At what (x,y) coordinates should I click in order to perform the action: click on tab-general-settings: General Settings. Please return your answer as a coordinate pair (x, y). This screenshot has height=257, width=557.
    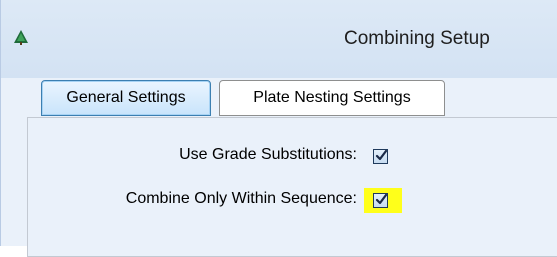
    Looking at the image, I should click on (126, 98).